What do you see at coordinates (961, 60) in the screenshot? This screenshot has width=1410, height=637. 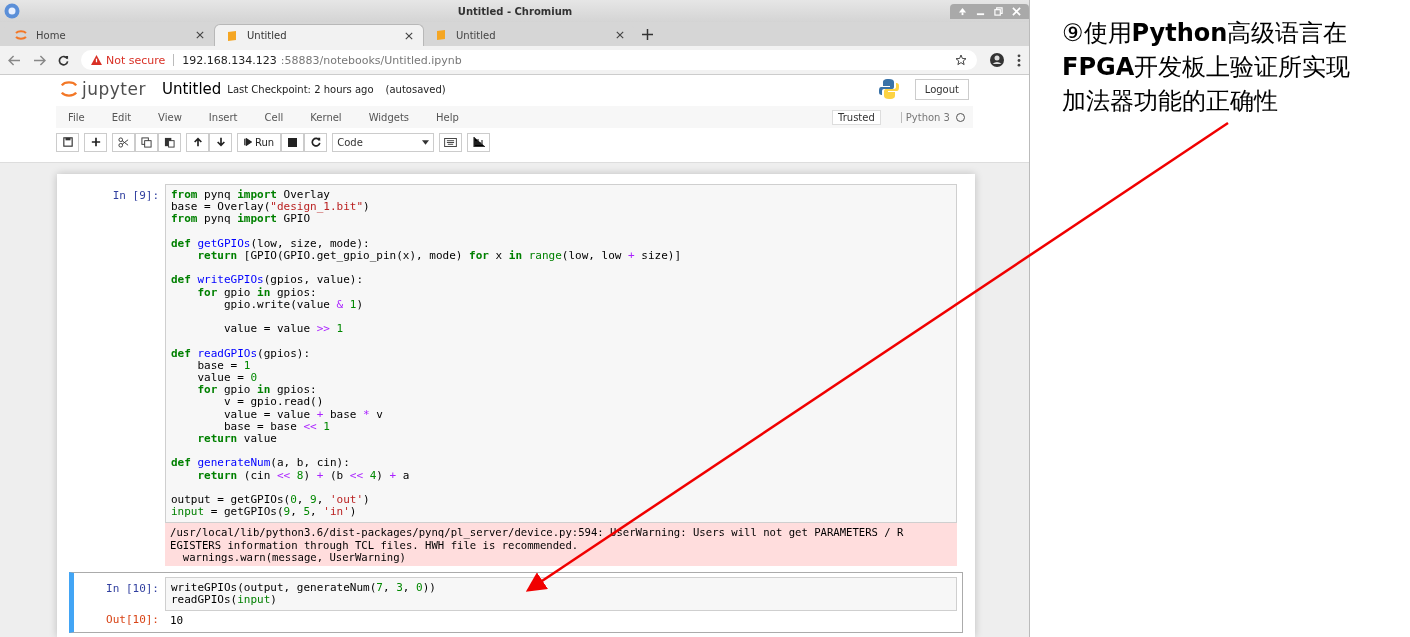 I see `star-icon` at bounding box center [961, 60].